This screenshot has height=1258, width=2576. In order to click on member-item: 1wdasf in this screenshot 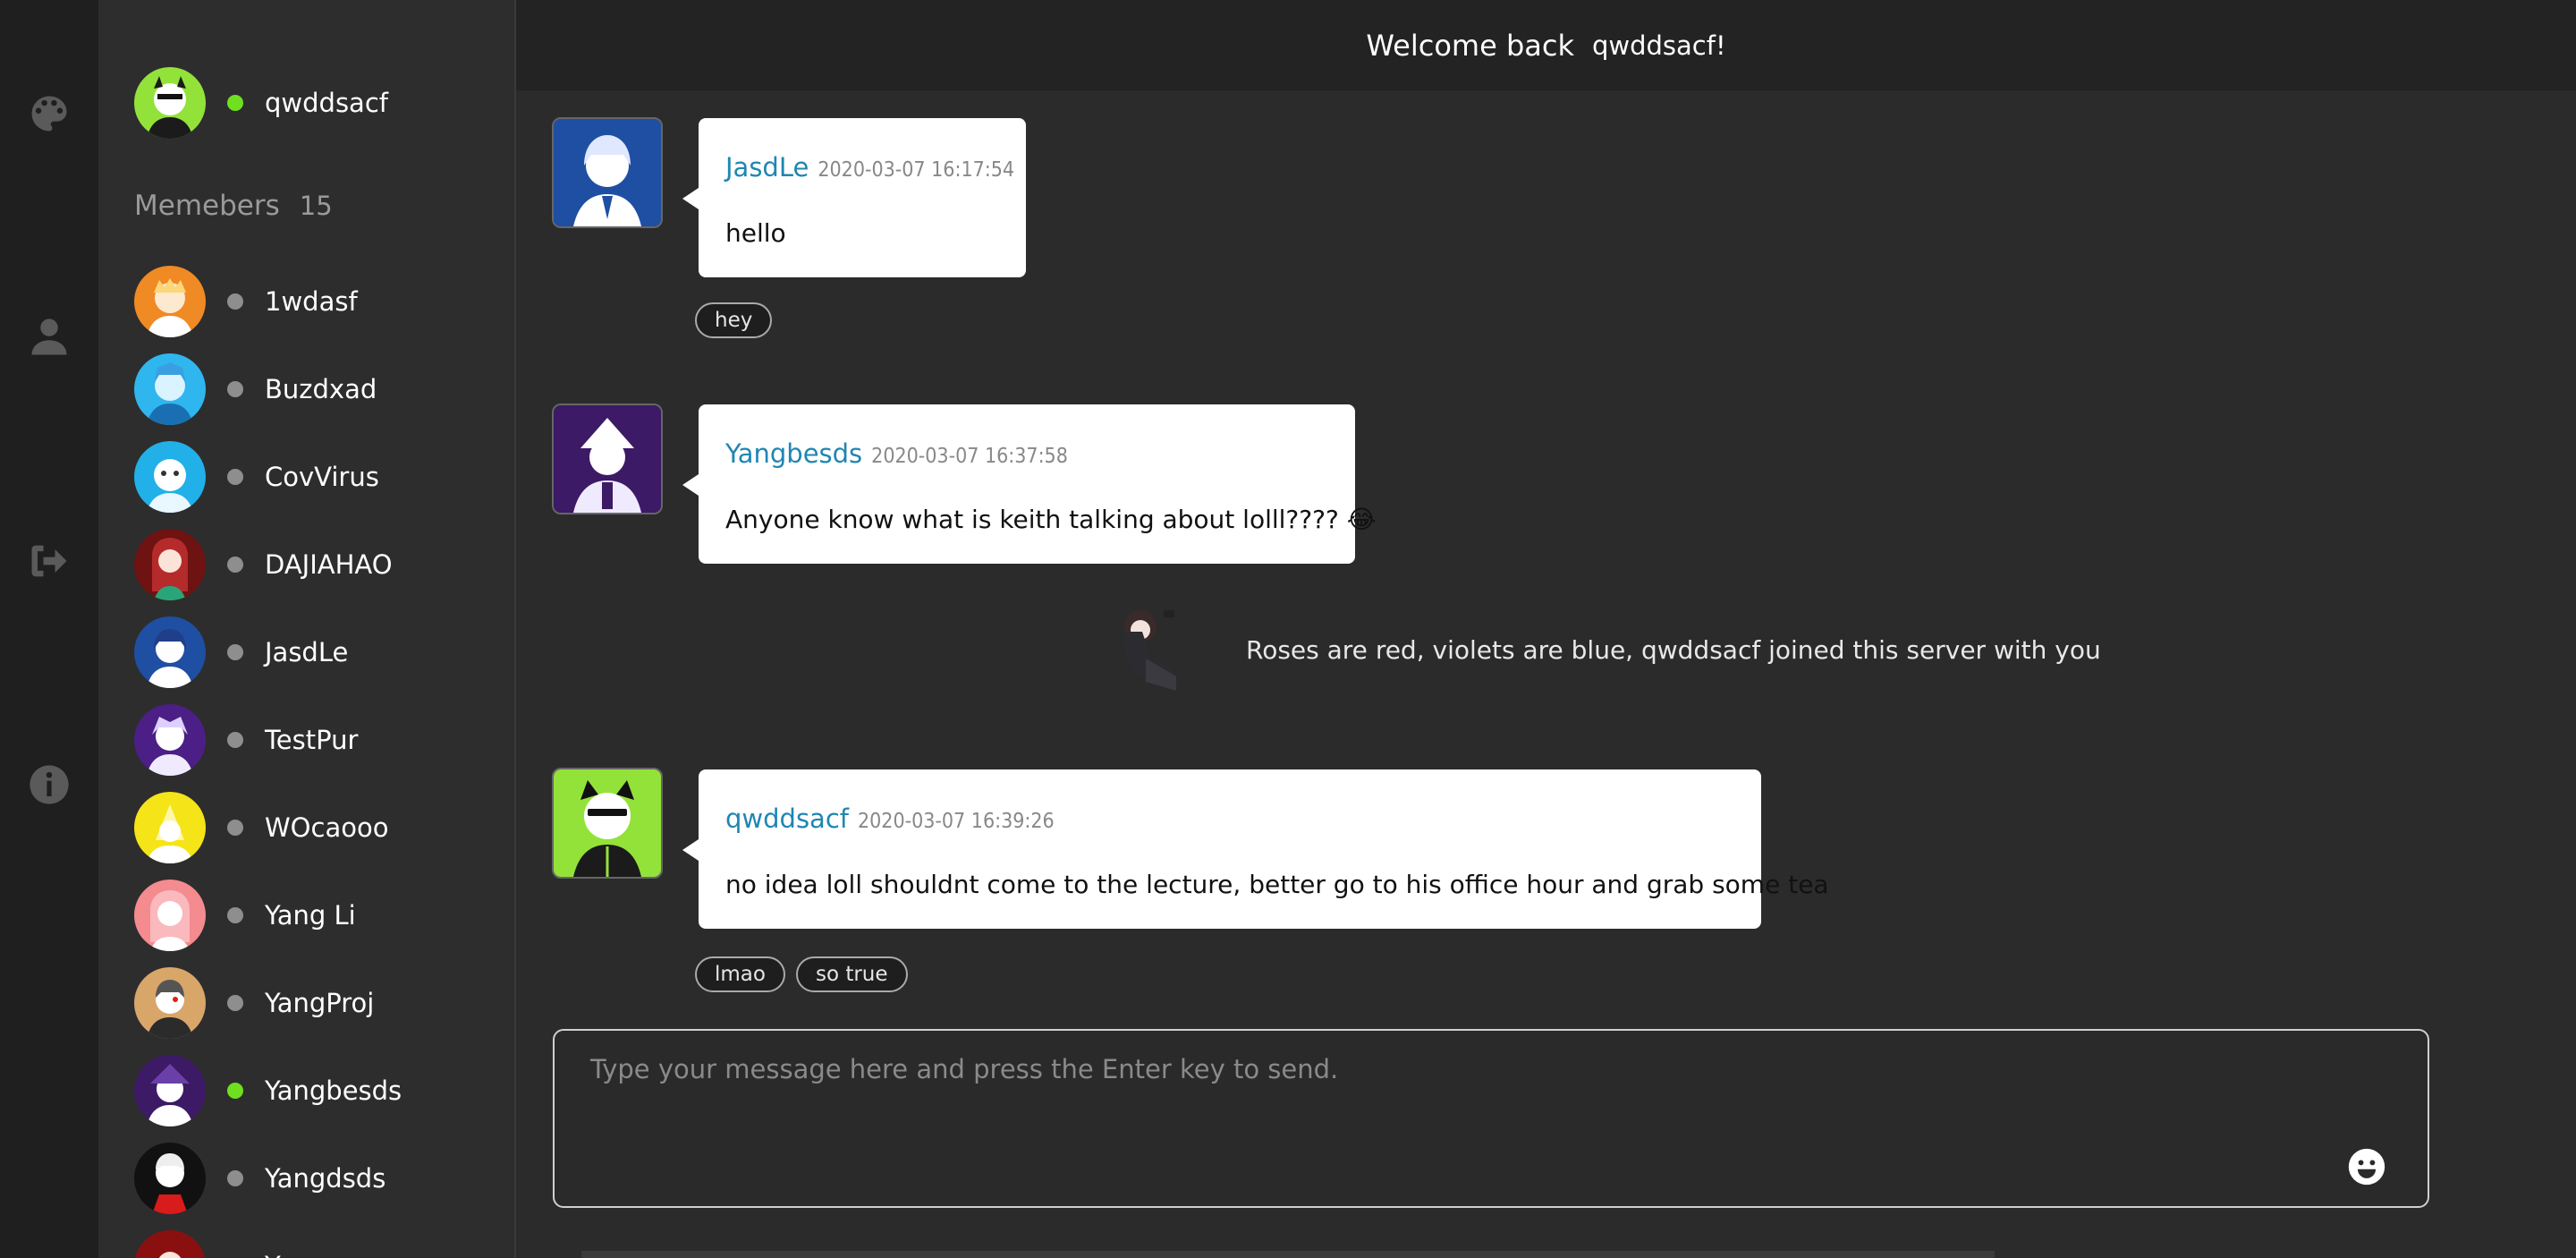, I will do `click(268, 301)`.